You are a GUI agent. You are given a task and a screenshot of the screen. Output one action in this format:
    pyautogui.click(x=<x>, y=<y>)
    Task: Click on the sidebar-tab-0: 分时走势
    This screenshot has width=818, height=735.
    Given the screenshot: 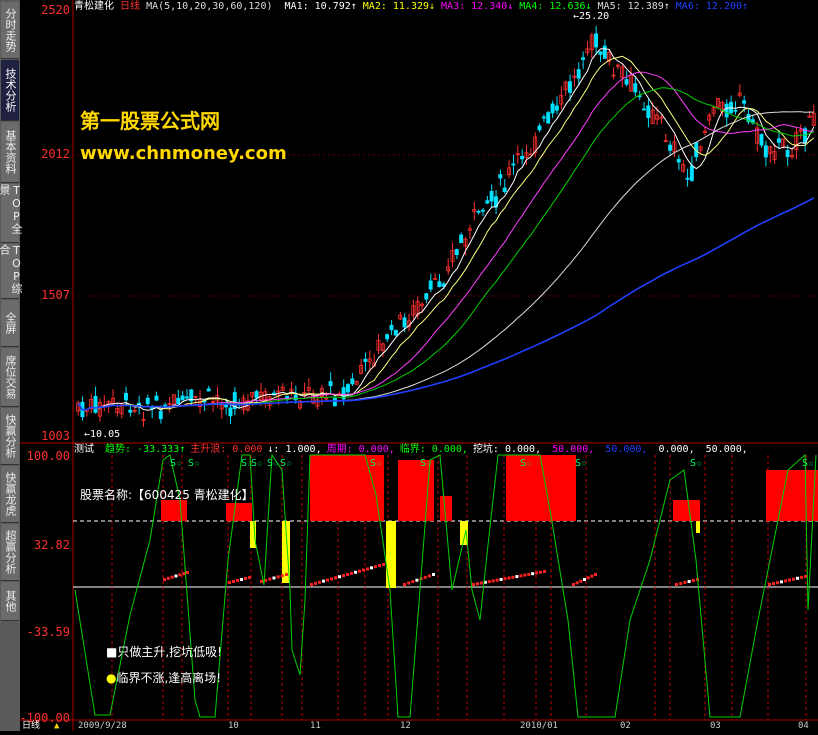 What is the action you would take?
    pyautogui.click(x=10, y=30)
    